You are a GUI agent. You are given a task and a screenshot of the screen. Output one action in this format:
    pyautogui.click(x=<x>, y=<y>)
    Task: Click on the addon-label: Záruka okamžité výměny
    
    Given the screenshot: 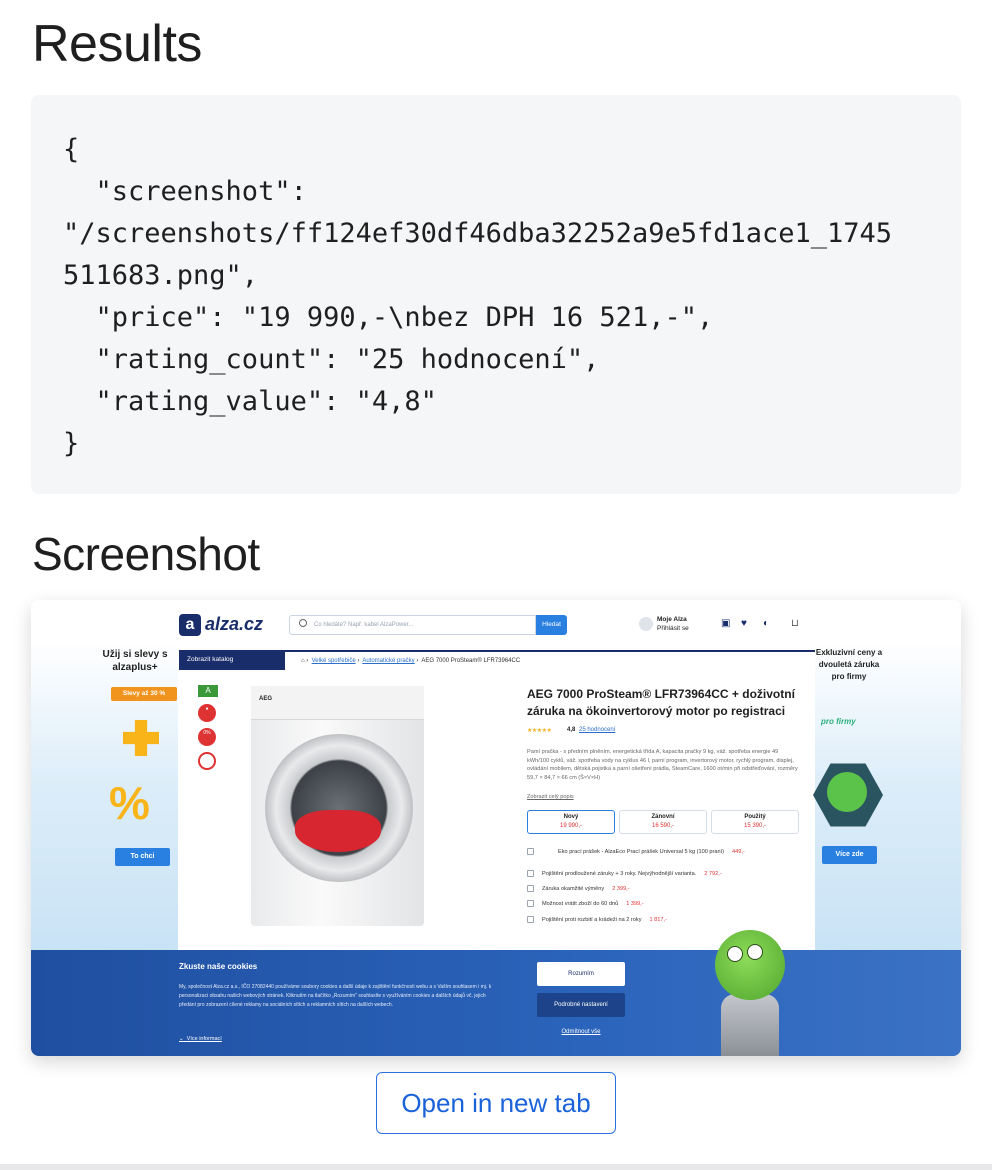 What is the action you would take?
    pyautogui.click(x=573, y=888)
    